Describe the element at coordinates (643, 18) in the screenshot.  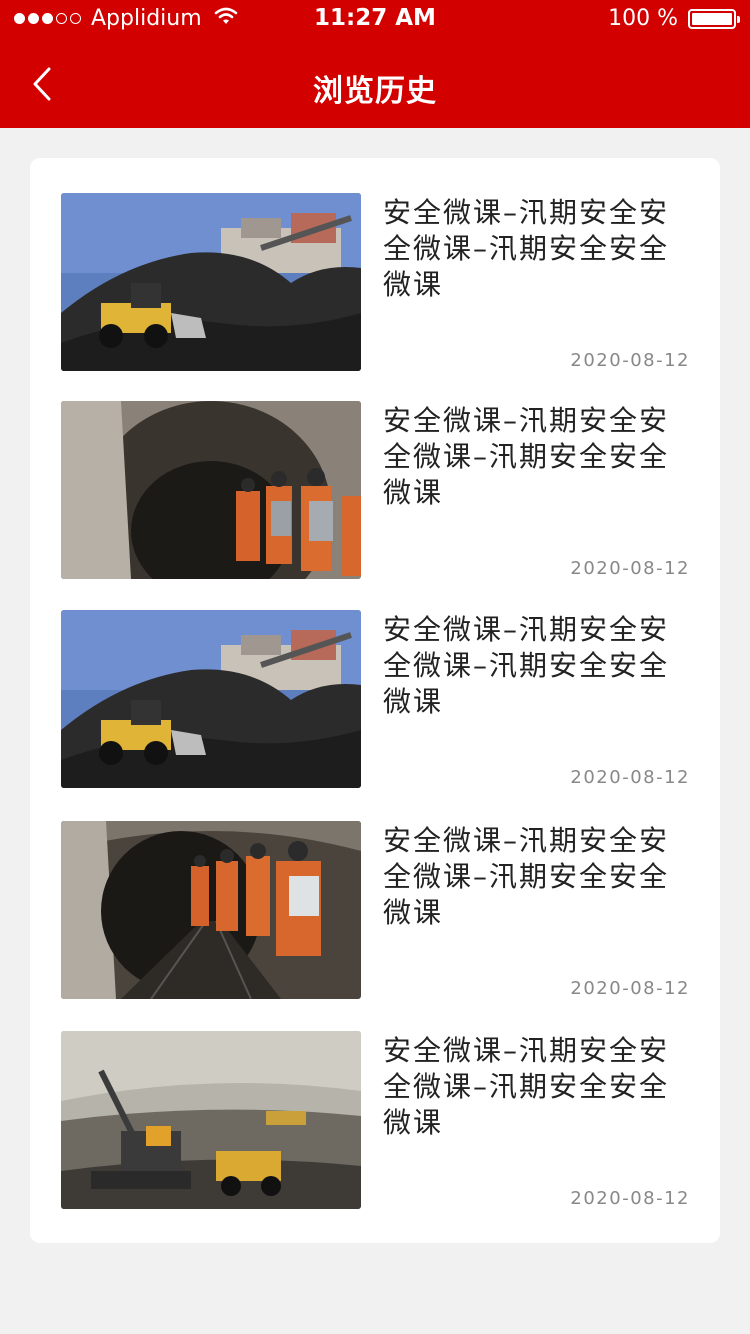
I see `battery-percent: 100 %` at that location.